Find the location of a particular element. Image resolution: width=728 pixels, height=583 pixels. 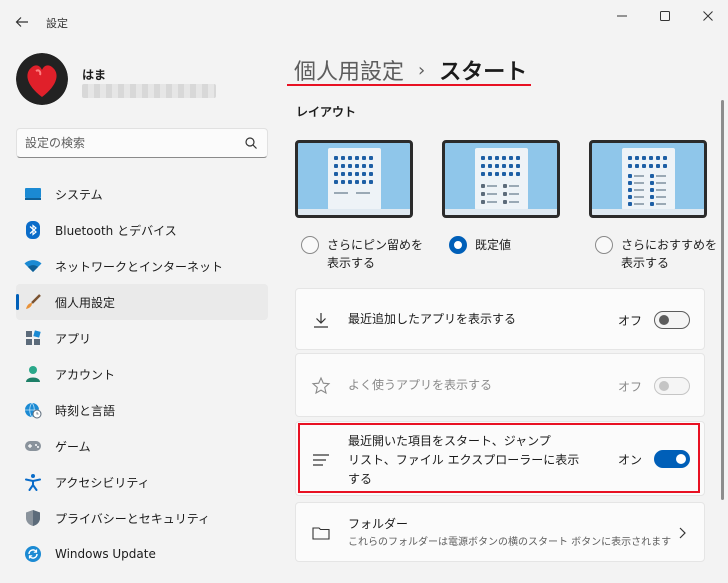

layout-preview-default is located at coordinates (501, 179).